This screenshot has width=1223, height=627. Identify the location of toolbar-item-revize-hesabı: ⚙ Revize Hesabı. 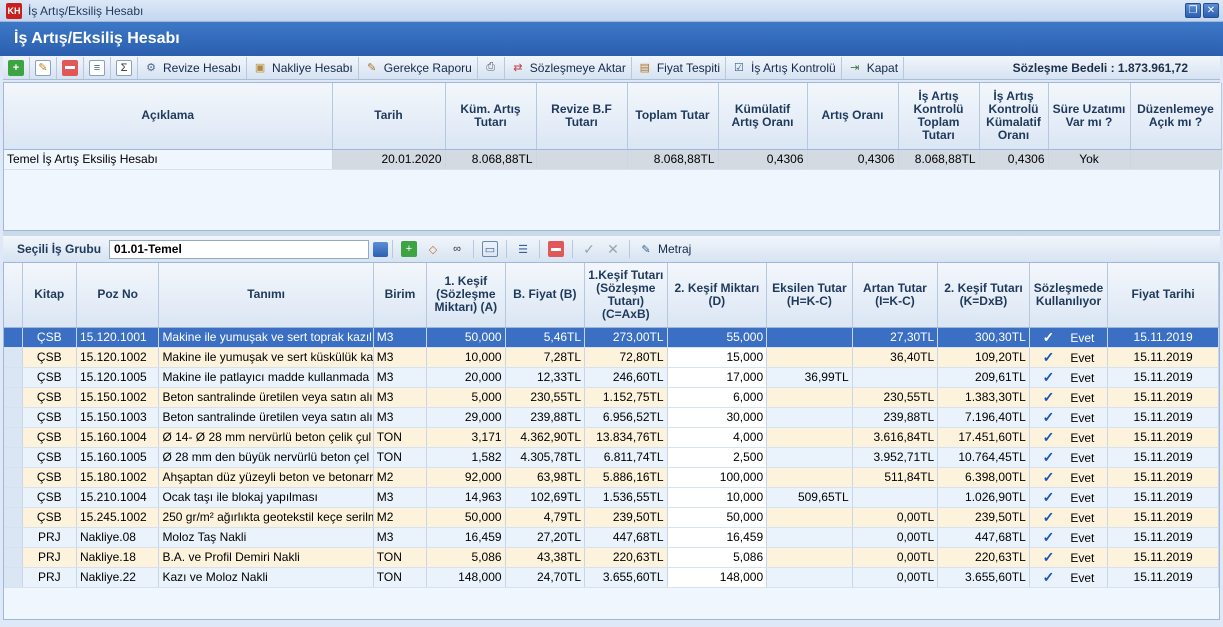
(193, 67).